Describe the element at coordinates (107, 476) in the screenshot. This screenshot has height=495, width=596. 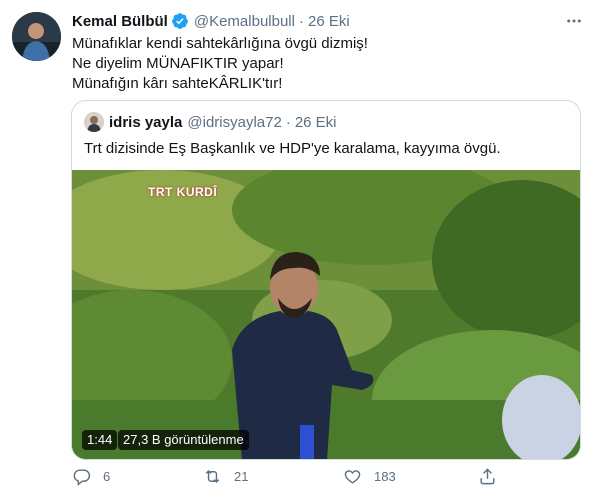
I see `reply-count: 6` at that location.